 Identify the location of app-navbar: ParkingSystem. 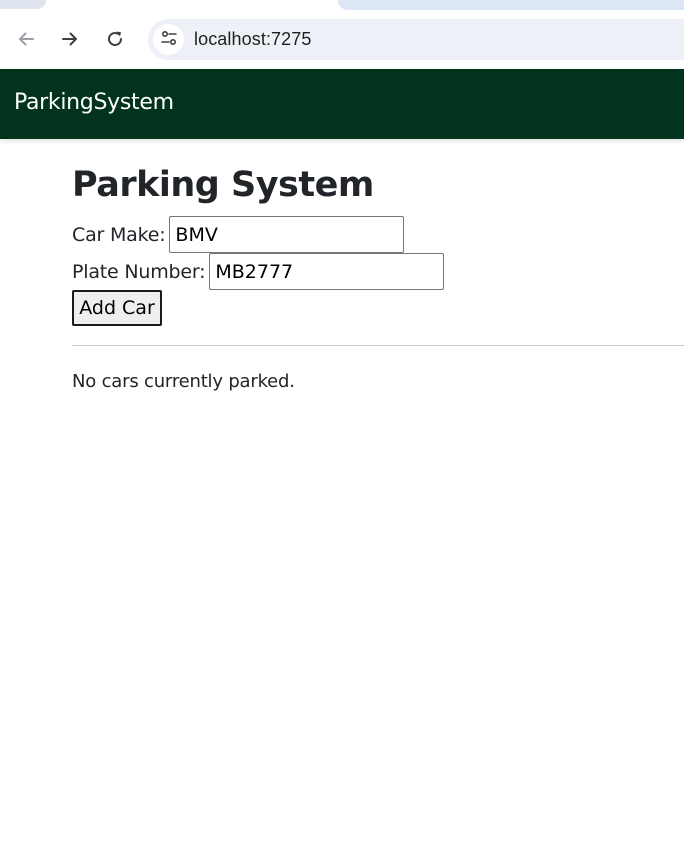
(342, 104).